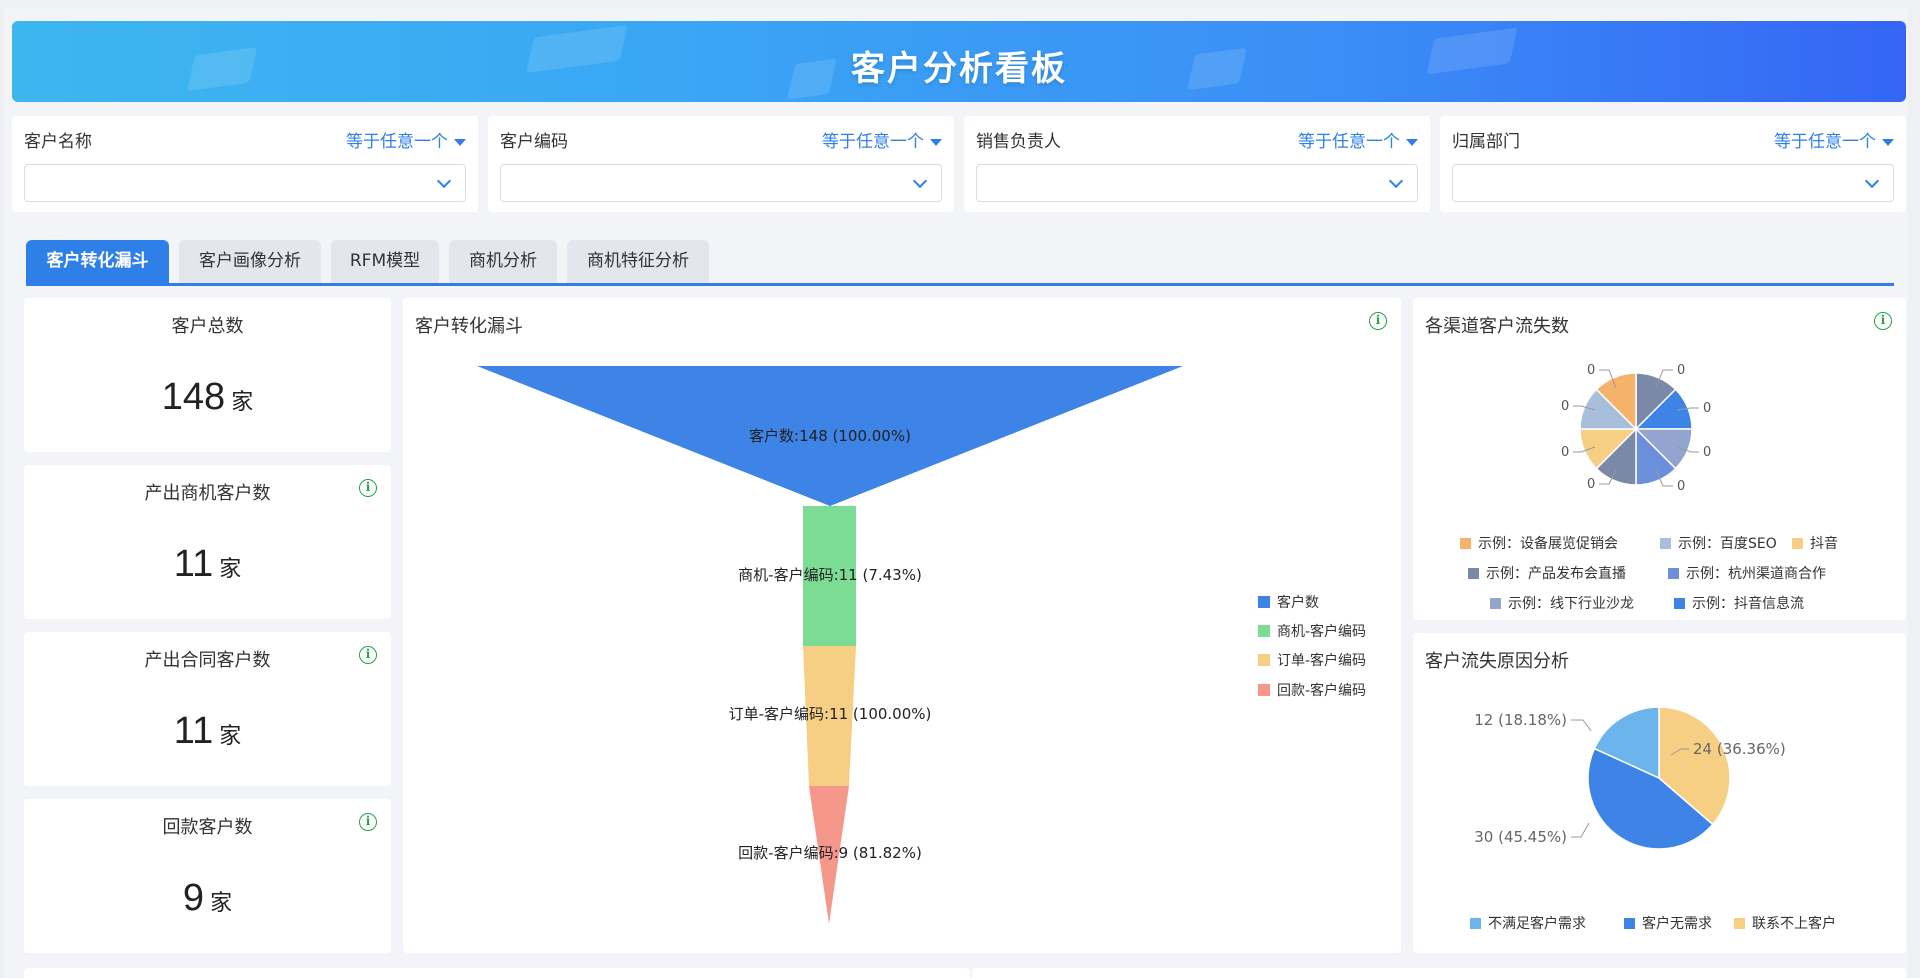 Image resolution: width=1920 pixels, height=978 pixels. Describe the element at coordinates (207, 493) in the screenshot. I see `kpi-title: 产出商机客户数` at that location.